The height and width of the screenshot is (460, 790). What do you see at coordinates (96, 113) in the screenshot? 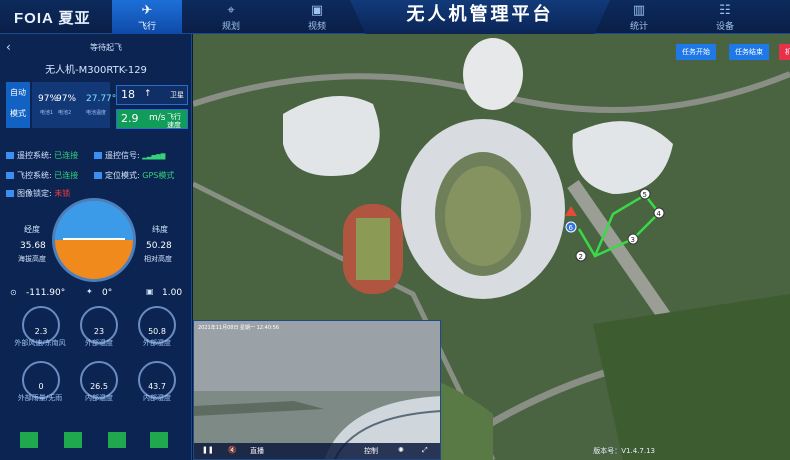
I see `battery-temp-label: 电池温度` at bounding box center [96, 113].